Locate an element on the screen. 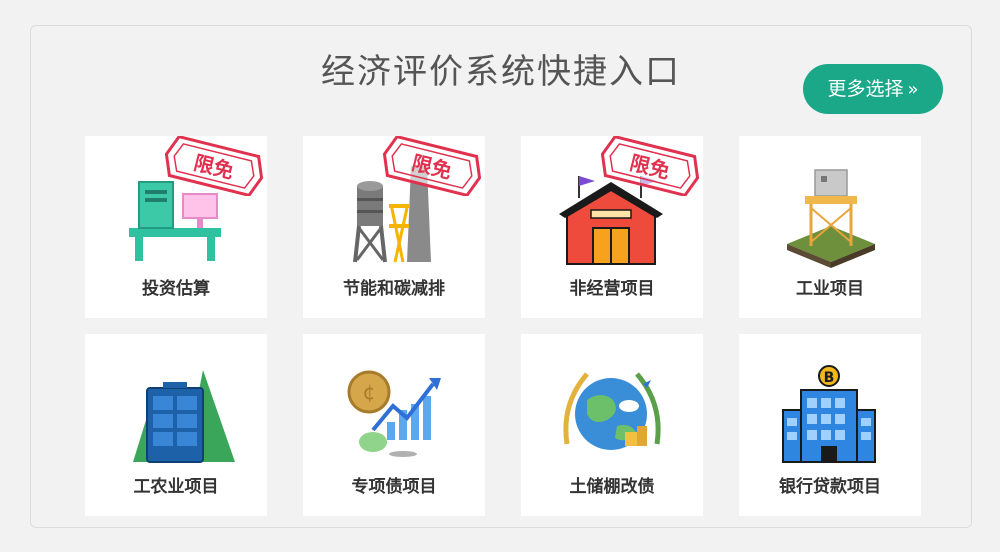 The height and width of the screenshot is (552, 1000). entry-card-label: 投资估算 is located at coordinates (176, 289).